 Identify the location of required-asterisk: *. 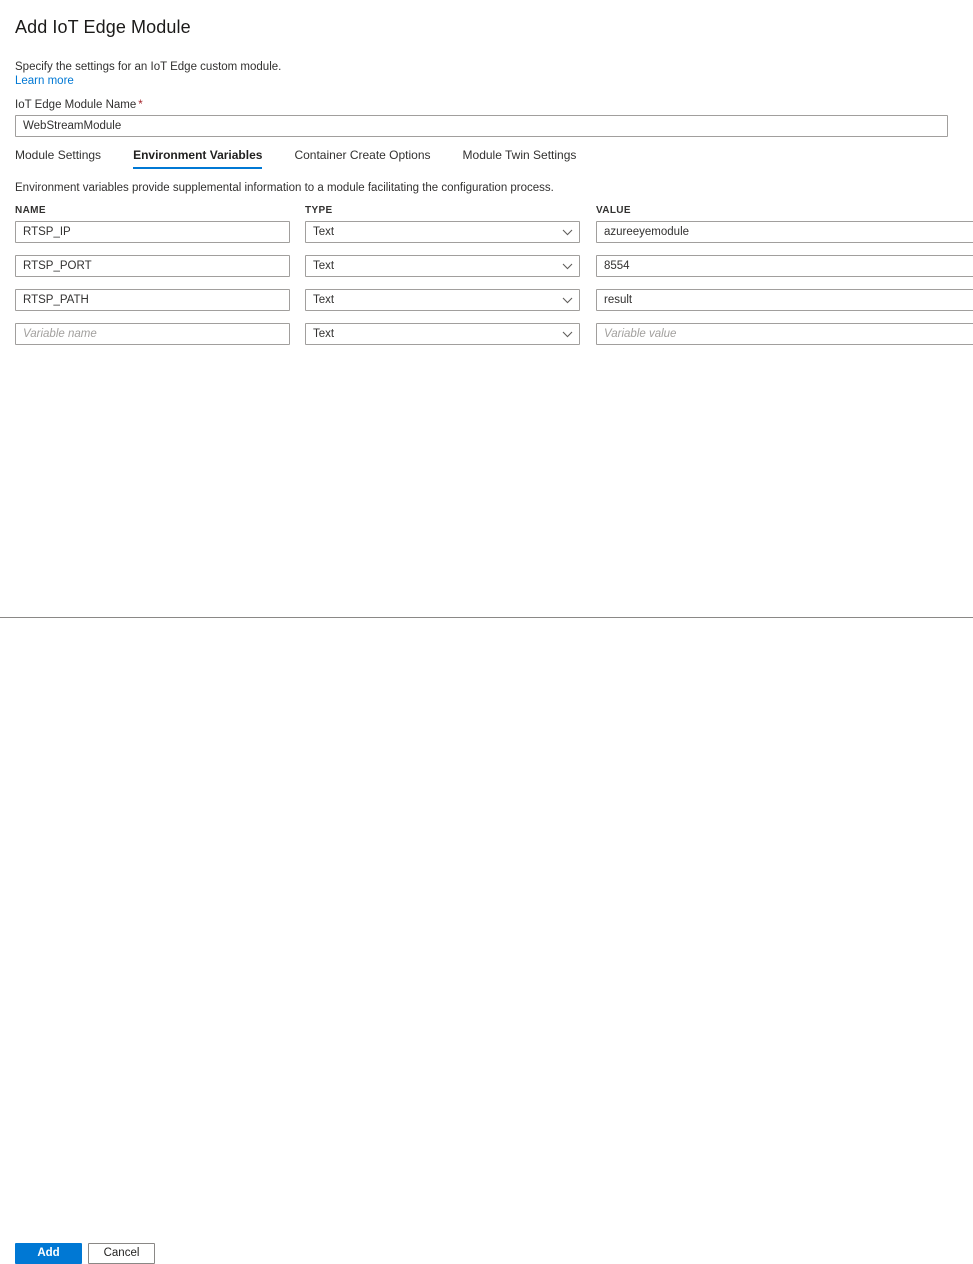
(140, 105).